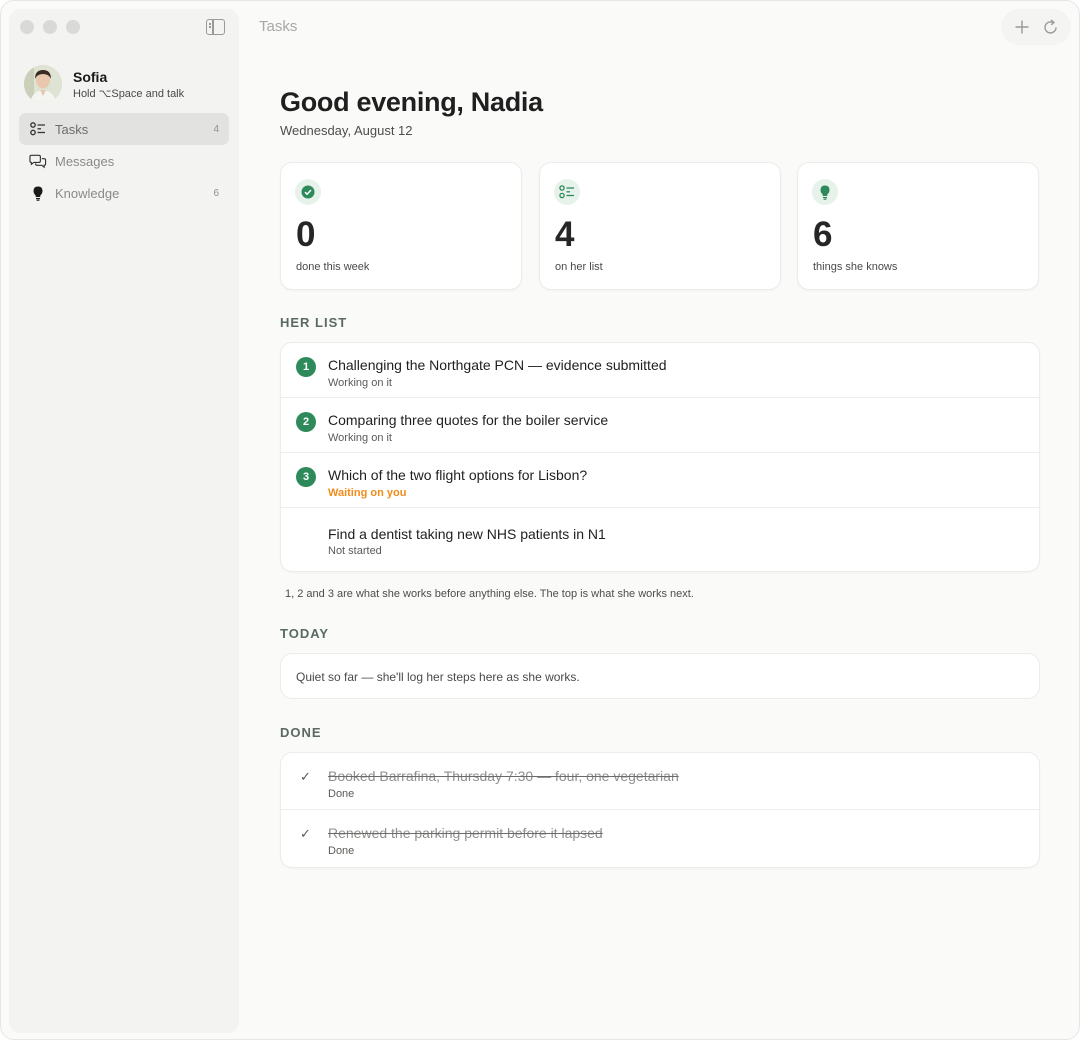 Image resolution: width=1080 pixels, height=1040 pixels. Describe the element at coordinates (72, 129) in the screenshot. I see `sidebar-item-label: Tasks` at that location.